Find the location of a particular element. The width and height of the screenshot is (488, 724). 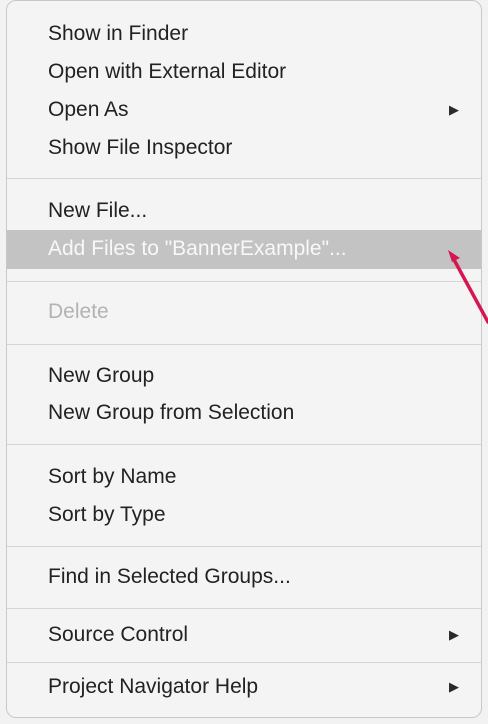

menu-item-new-group-from-selection: New Group from Selection is located at coordinates (244, 413).